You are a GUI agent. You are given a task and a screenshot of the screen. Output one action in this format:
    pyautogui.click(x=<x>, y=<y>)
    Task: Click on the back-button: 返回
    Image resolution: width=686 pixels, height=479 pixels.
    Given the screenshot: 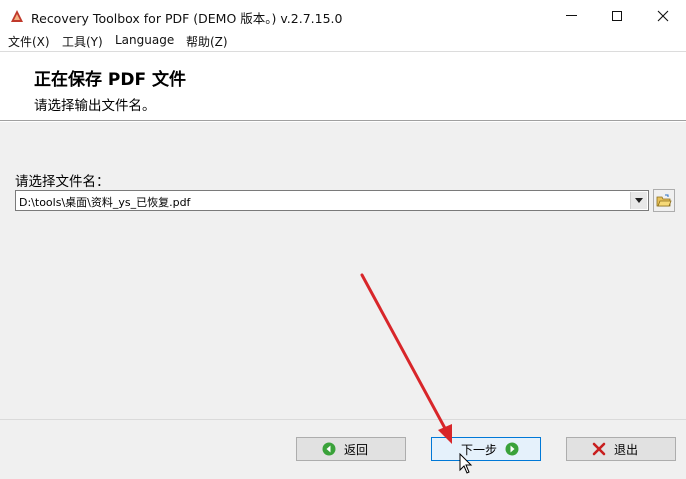 What is the action you would take?
    pyautogui.click(x=351, y=449)
    